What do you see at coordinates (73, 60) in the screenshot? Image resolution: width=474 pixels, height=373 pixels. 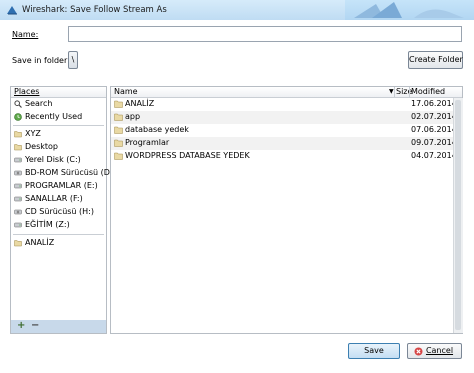 I see `folder-path-button: \` at bounding box center [73, 60].